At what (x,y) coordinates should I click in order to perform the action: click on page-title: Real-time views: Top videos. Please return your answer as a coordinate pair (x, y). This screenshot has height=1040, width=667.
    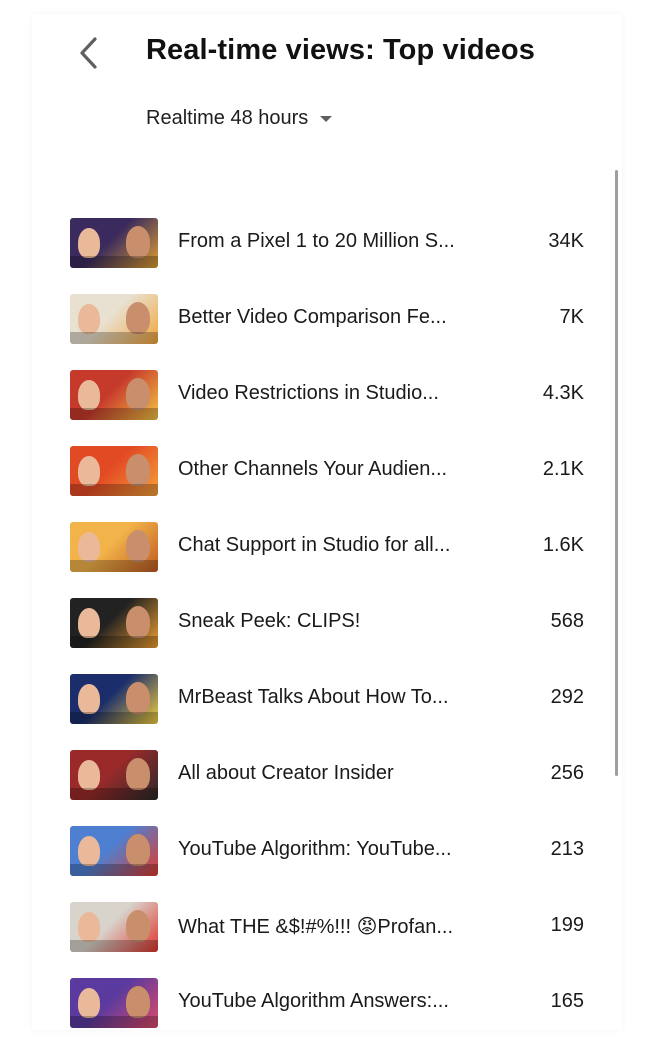
    Looking at the image, I should click on (340, 50).